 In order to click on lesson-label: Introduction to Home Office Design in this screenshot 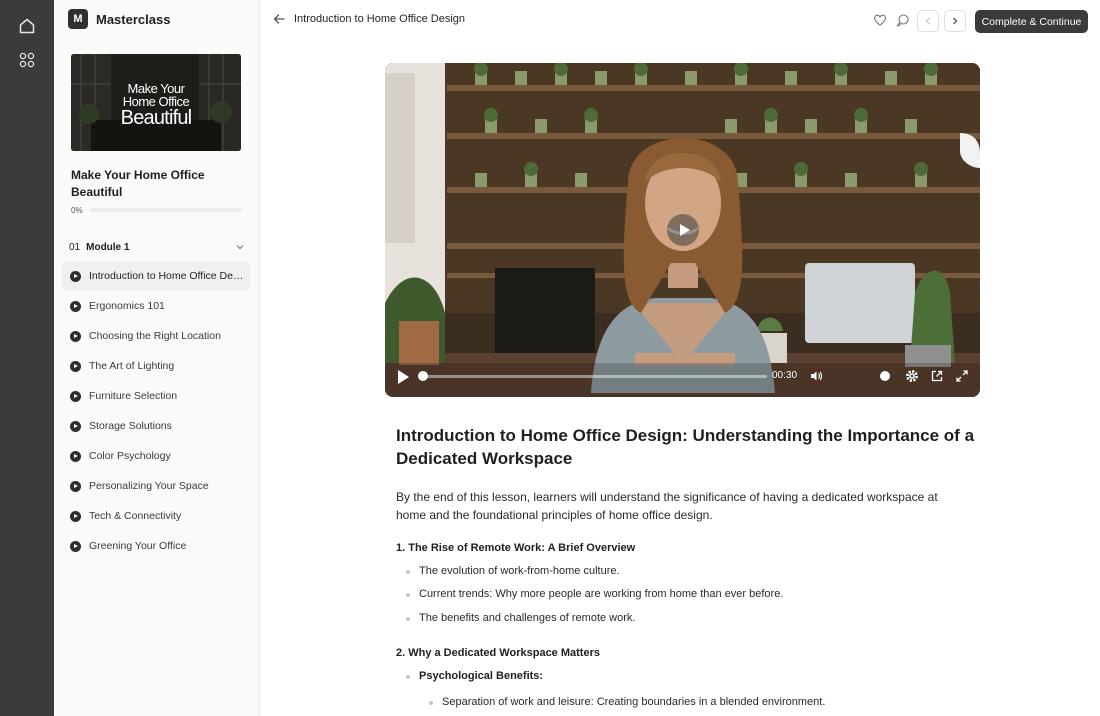, I will do `click(168, 276)`.